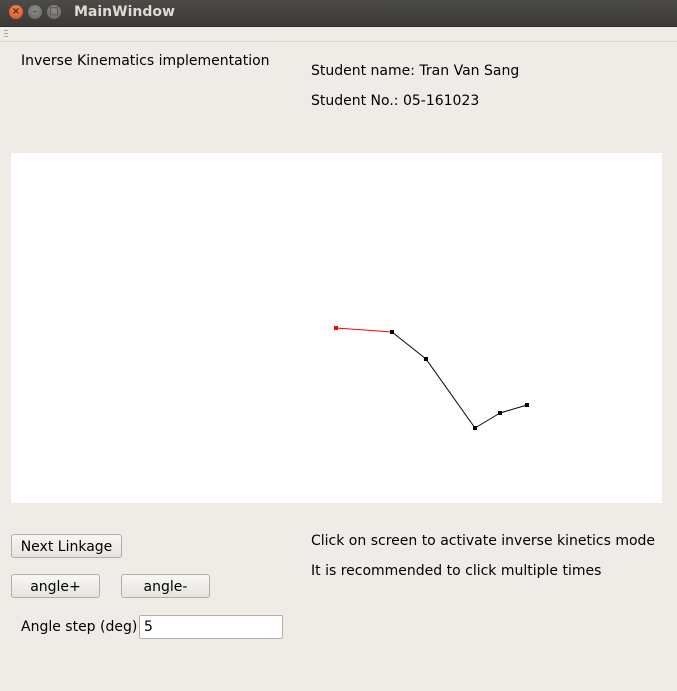 This screenshot has height=691, width=677. Describe the element at coordinates (211, 627) in the screenshot. I see `angle-step-input` at that location.